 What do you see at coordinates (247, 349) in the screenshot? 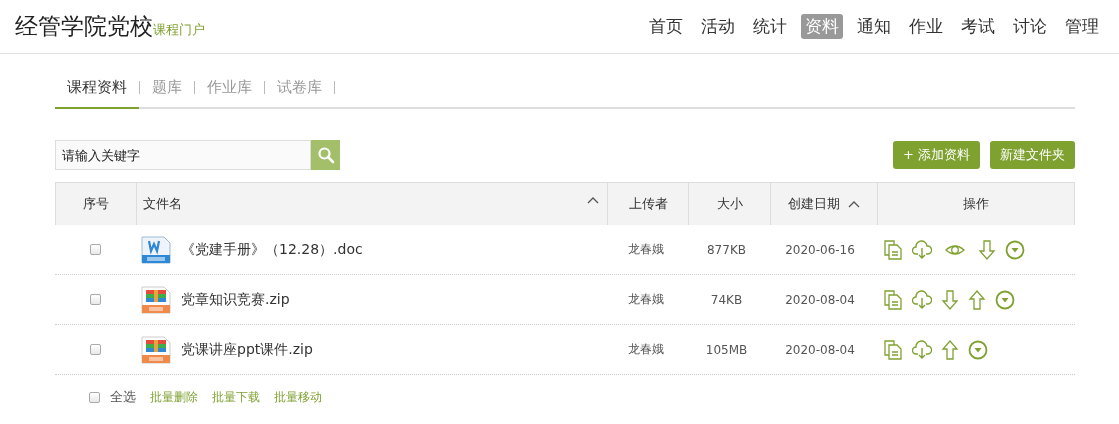
I see `file-name: 党课讲座ppt课件.zip` at bounding box center [247, 349].